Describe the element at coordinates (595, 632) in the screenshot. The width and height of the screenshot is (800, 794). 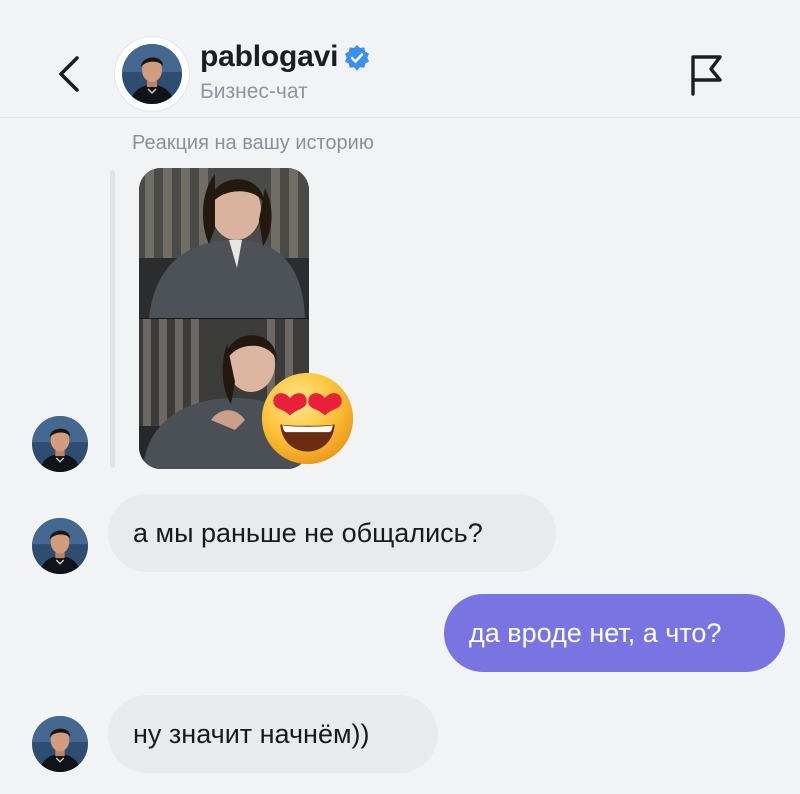
I see `message-text: да вроде нет, а что?` at that location.